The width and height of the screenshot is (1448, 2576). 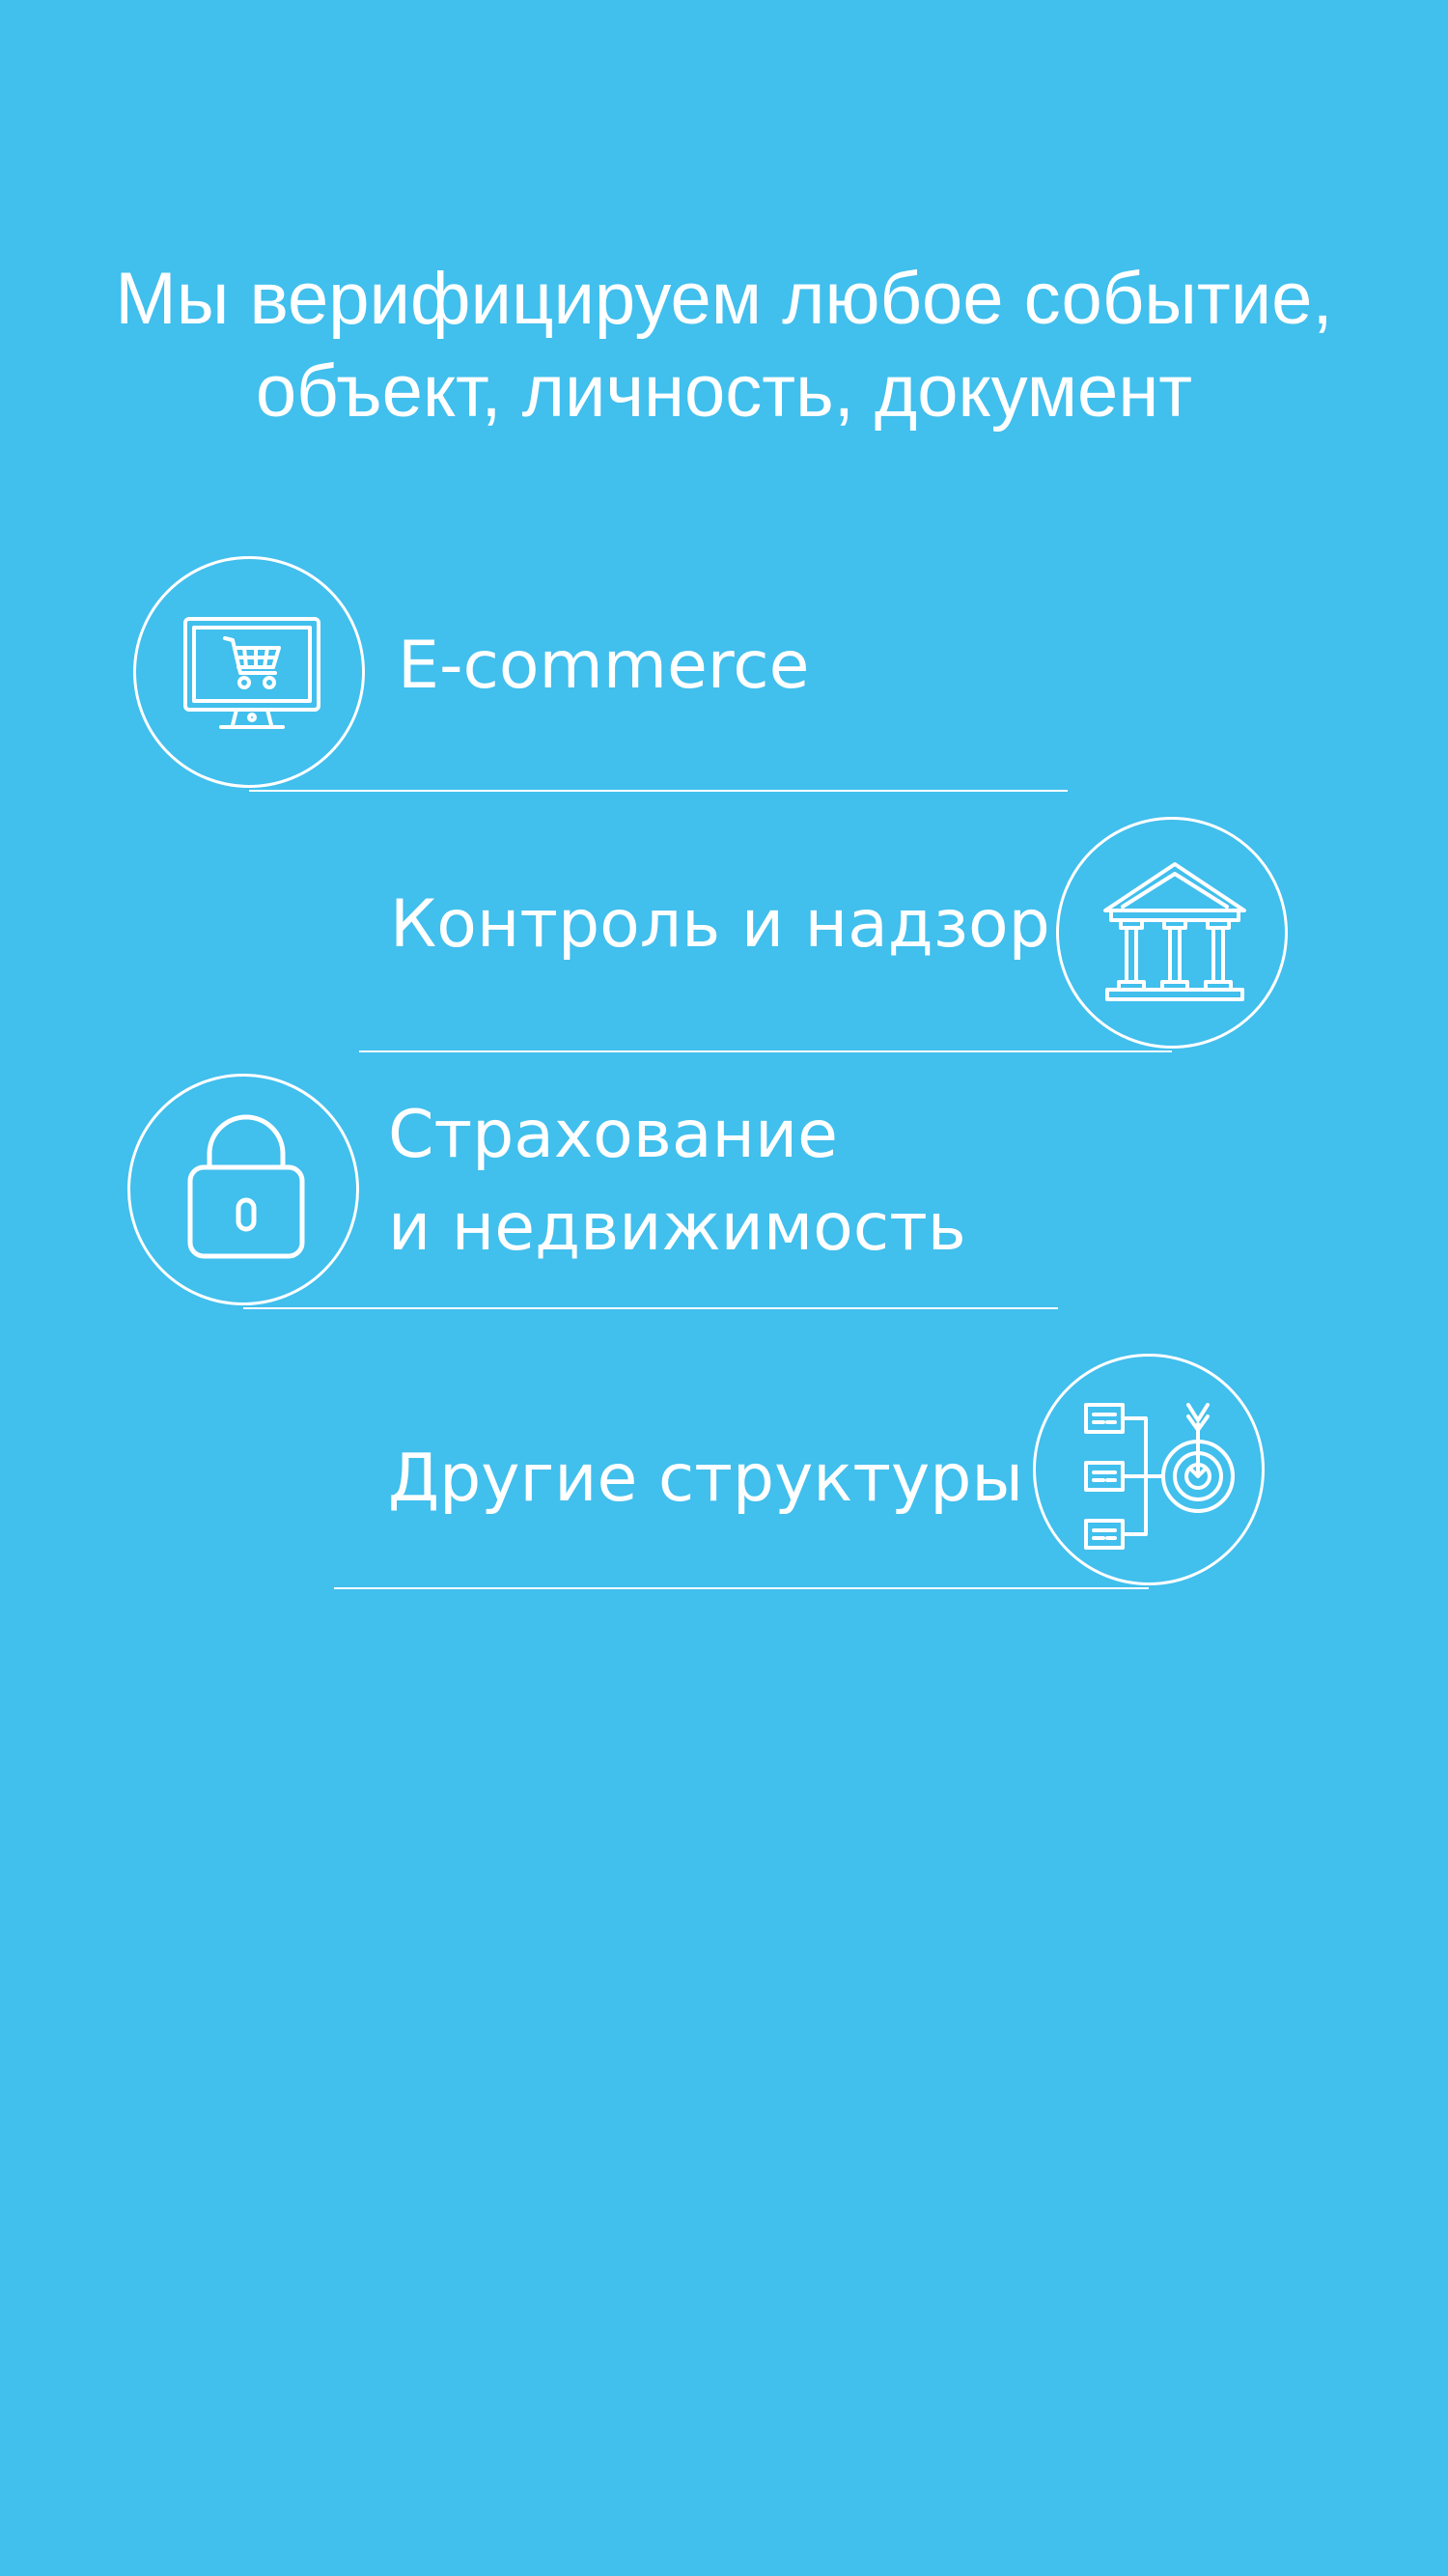 What do you see at coordinates (724, 299) in the screenshot?
I see `heading-line-1: Мы верифицируем любое событие,` at bounding box center [724, 299].